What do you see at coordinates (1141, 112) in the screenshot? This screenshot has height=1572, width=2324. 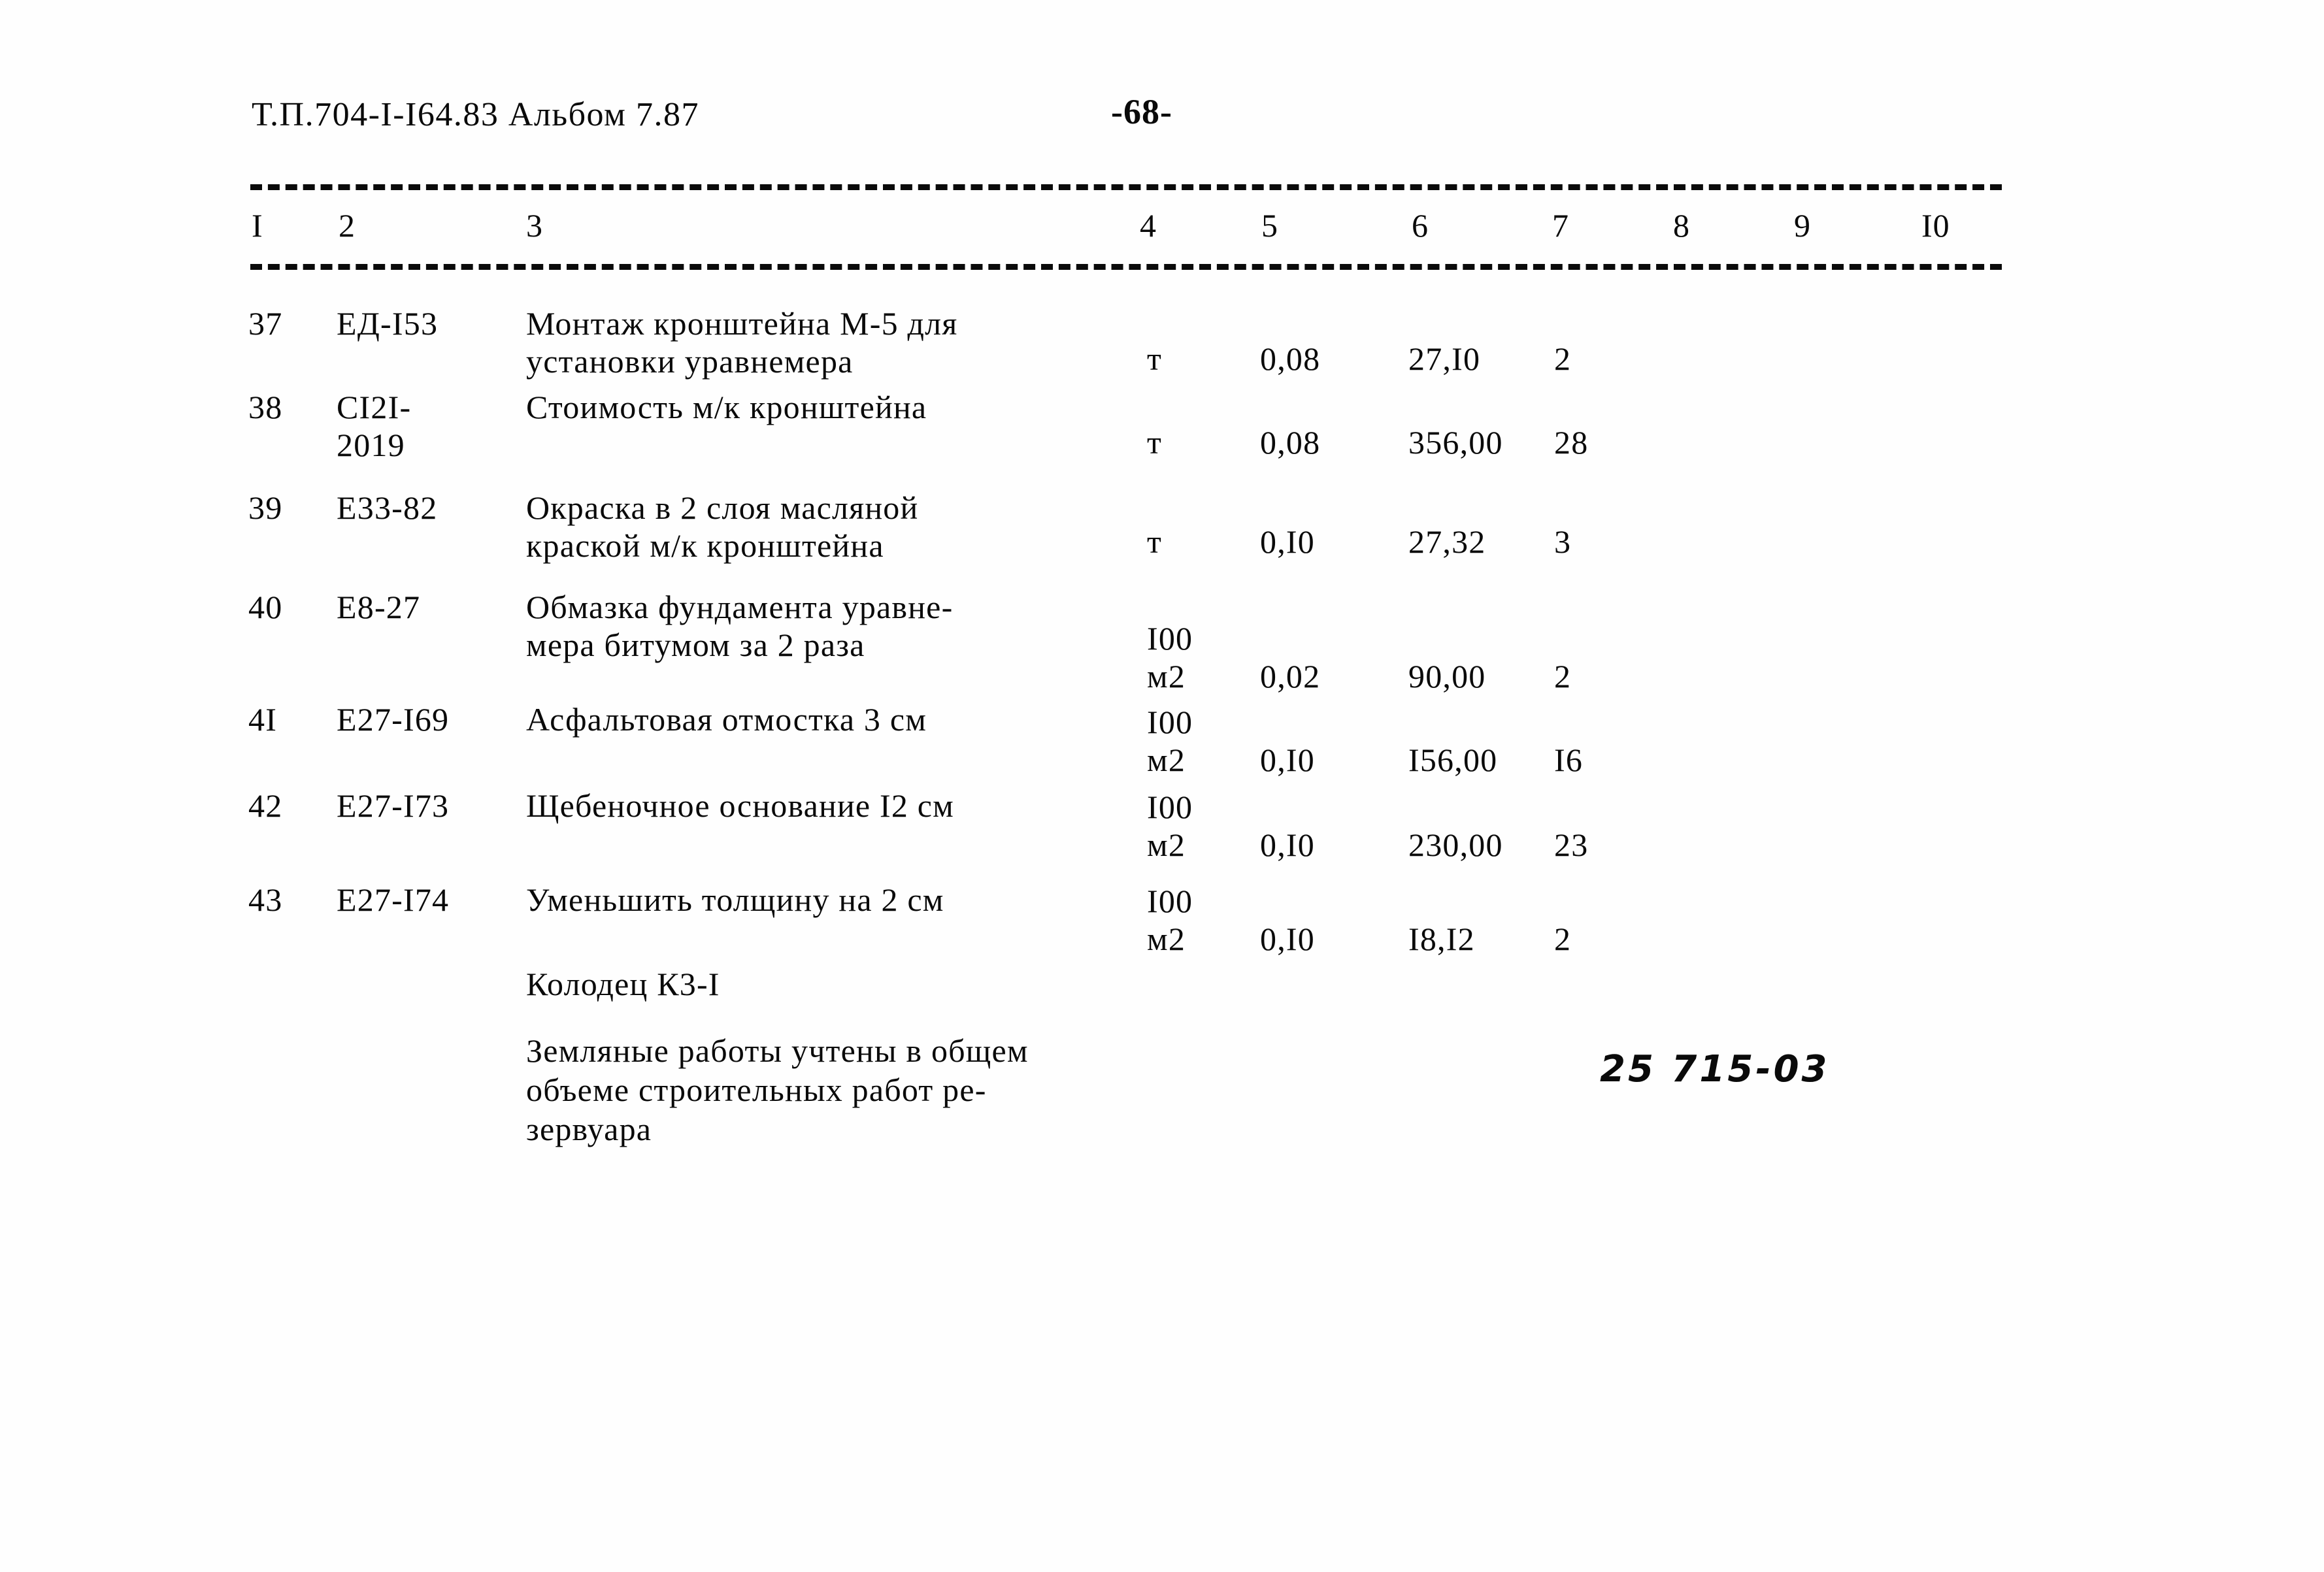 I see `page-number: -68-` at bounding box center [1141, 112].